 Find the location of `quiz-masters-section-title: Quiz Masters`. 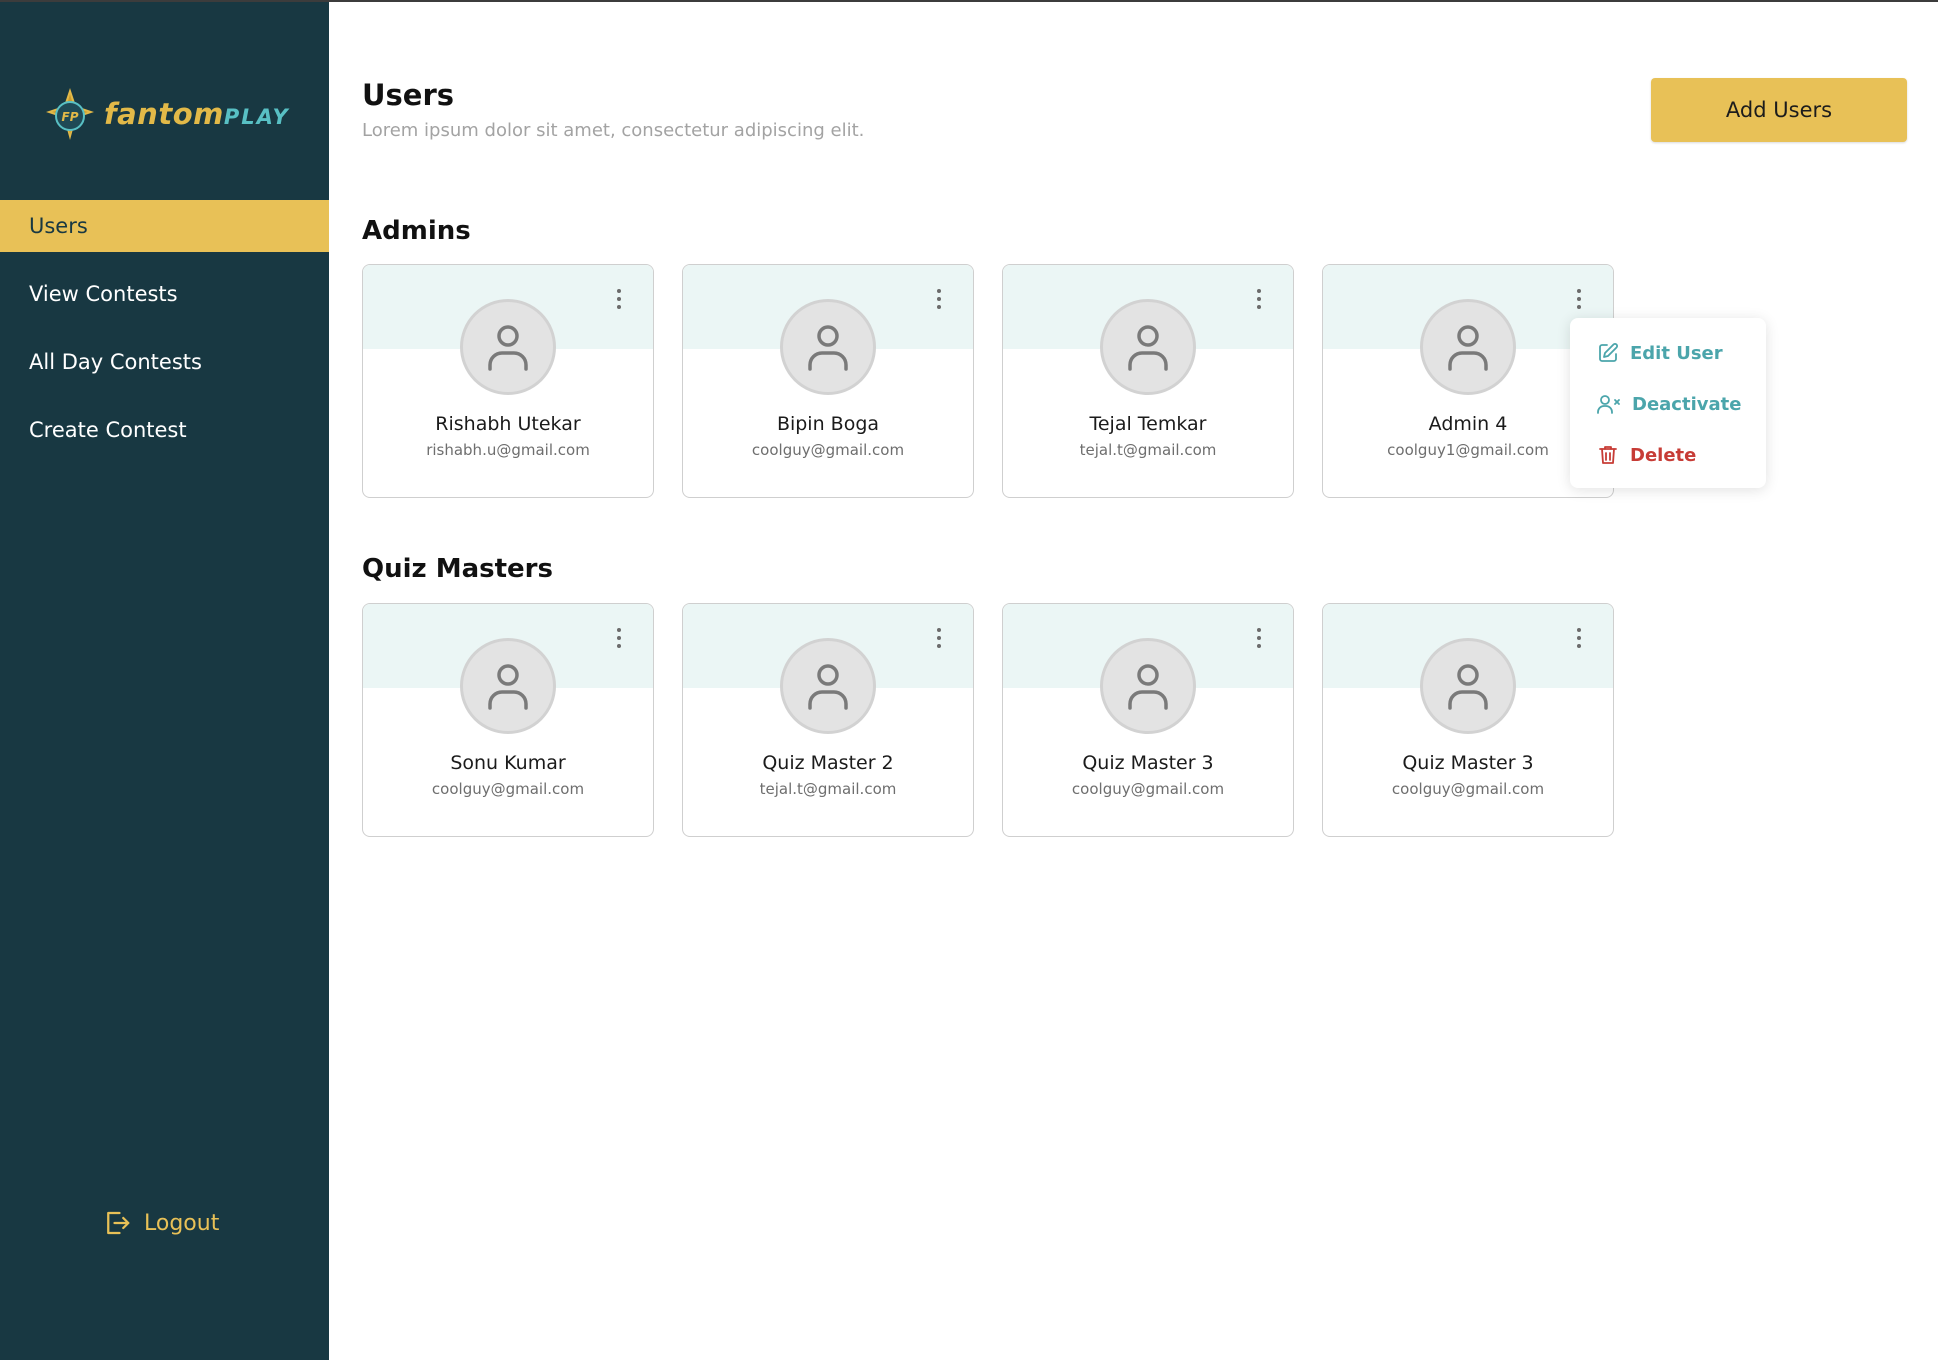

quiz-masters-section-title: Quiz Masters is located at coordinates (457, 569).